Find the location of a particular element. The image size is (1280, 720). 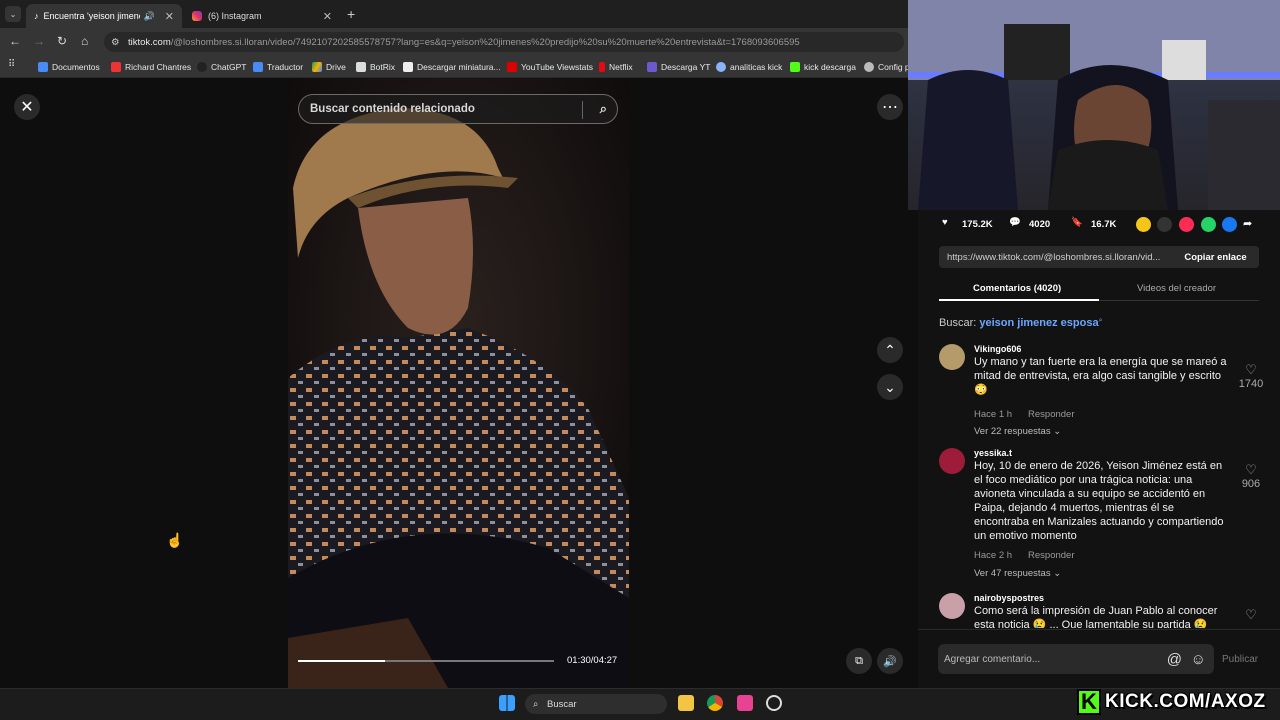

search-suggestion: Buscar: yeison jimenez esposa⌕ is located at coordinates (1021, 323).